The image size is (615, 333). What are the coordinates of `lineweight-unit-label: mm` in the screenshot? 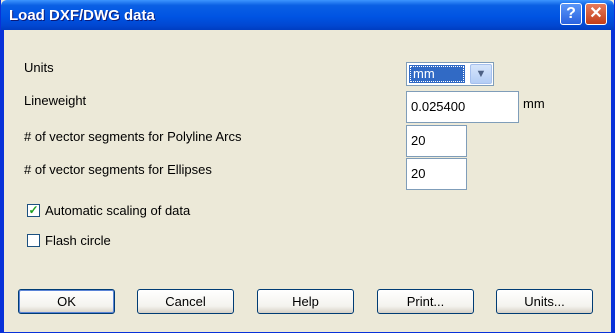 It's located at (534, 103).